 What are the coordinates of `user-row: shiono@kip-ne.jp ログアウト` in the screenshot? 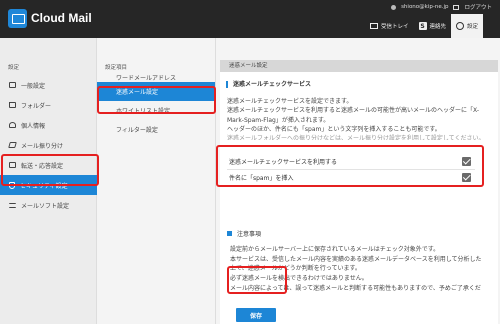 It's located at (441, 7).